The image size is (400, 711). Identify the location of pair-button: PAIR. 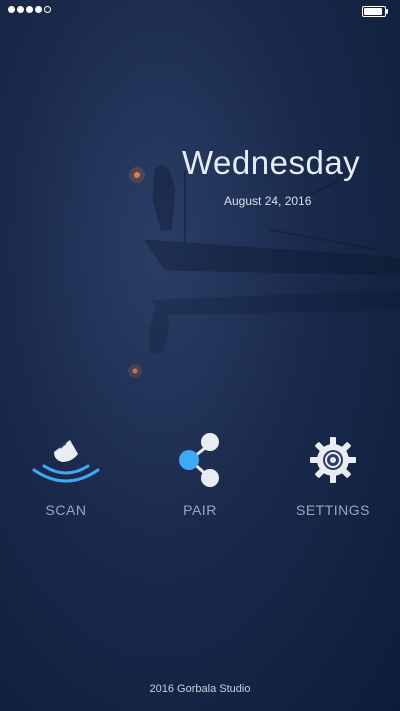
(200, 474).